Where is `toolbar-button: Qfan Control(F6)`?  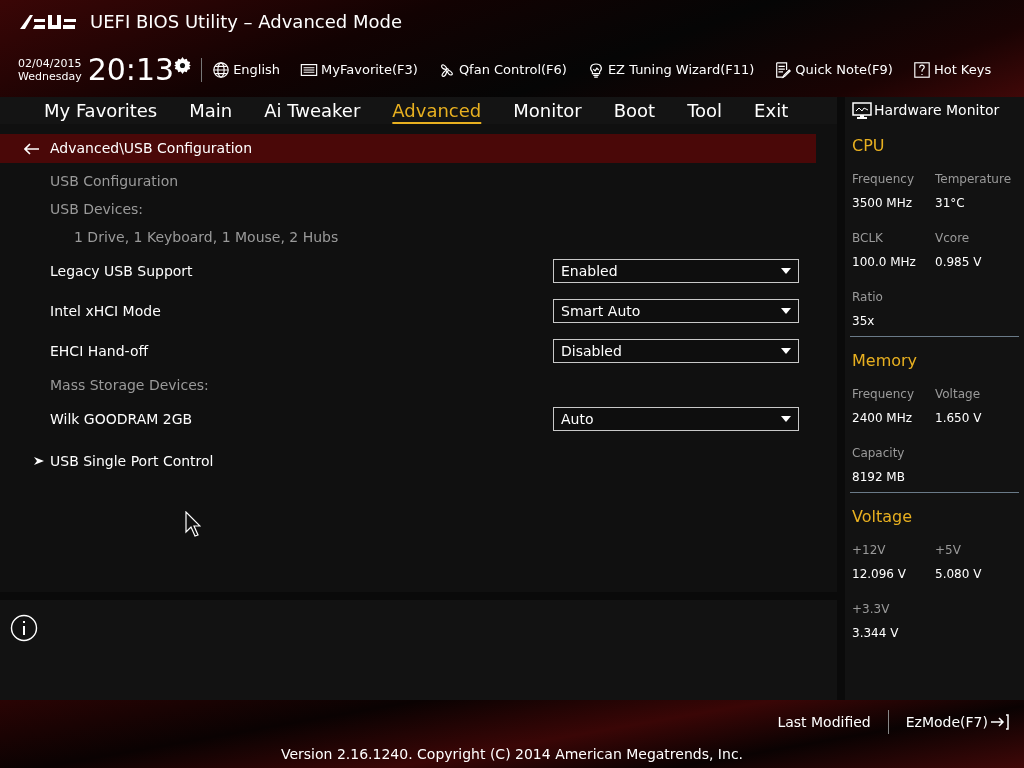 toolbar-button: Qfan Control(F6) is located at coordinates (502, 70).